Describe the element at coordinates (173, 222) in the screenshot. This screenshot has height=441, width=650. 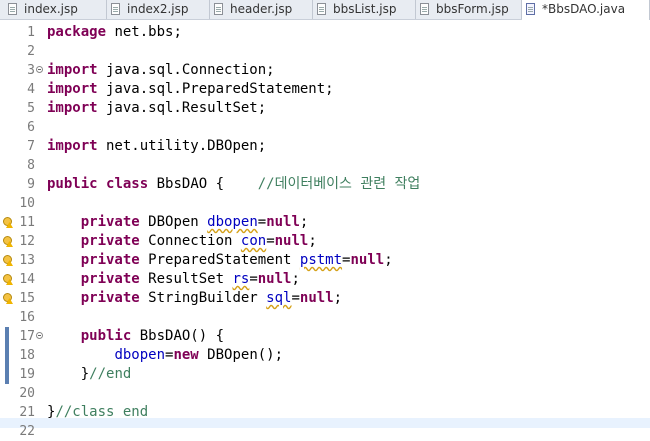
I see `code-token: DBOpen` at that location.